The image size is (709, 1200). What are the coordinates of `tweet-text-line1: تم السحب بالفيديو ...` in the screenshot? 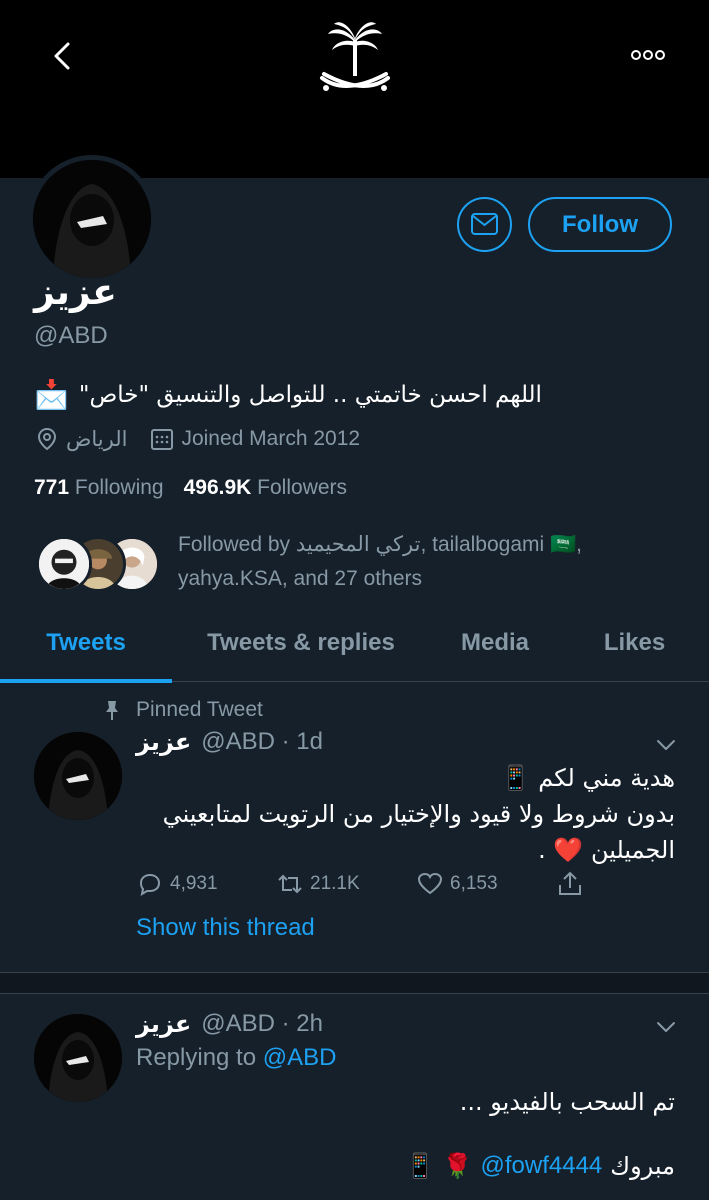 It's located at (567, 1102).